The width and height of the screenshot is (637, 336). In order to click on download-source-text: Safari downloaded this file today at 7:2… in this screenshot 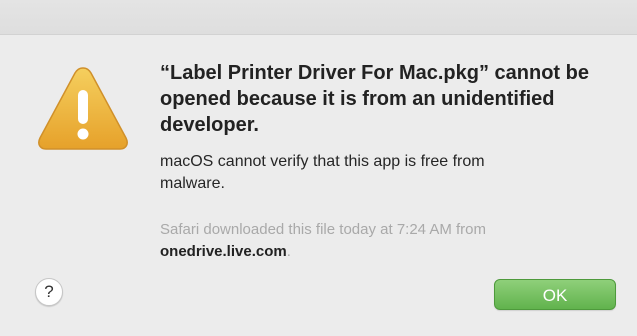, I will do `click(323, 229)`.